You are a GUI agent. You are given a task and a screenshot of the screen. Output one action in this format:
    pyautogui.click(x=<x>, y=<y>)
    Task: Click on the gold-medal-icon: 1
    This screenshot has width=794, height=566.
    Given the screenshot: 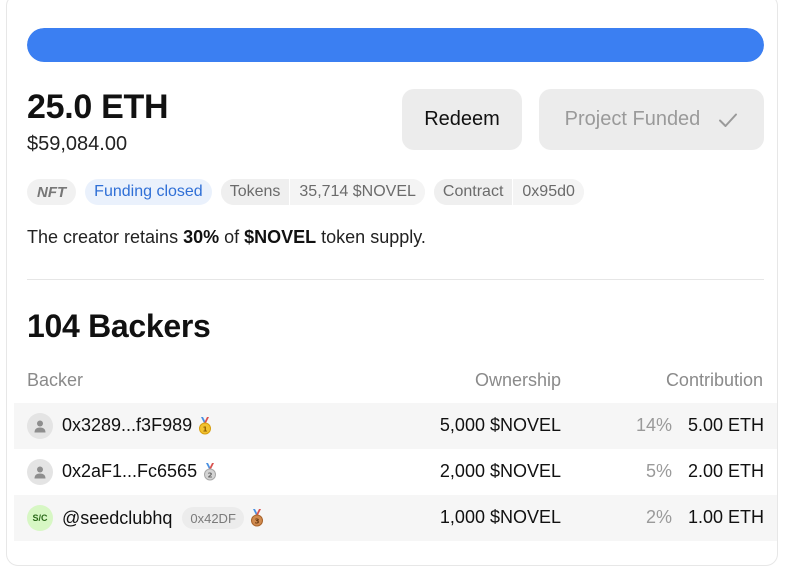 What is the action you would take?
    pyautogui.click(x=205, y=425)
    